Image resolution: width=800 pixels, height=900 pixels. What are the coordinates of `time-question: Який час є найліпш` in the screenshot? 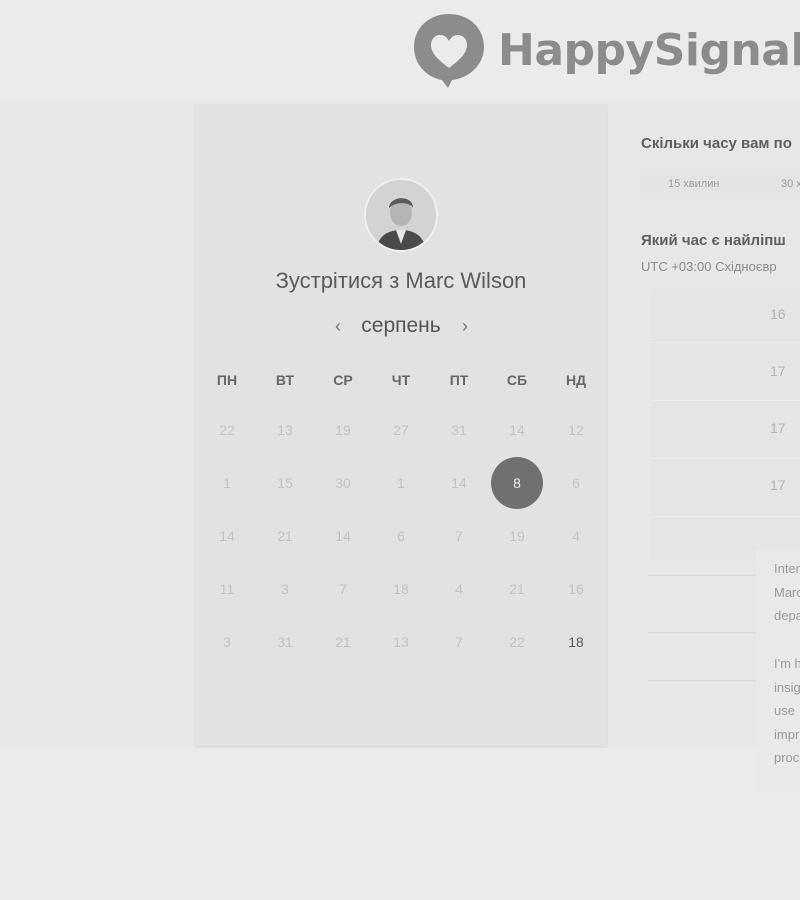 It's located at (713, 240).